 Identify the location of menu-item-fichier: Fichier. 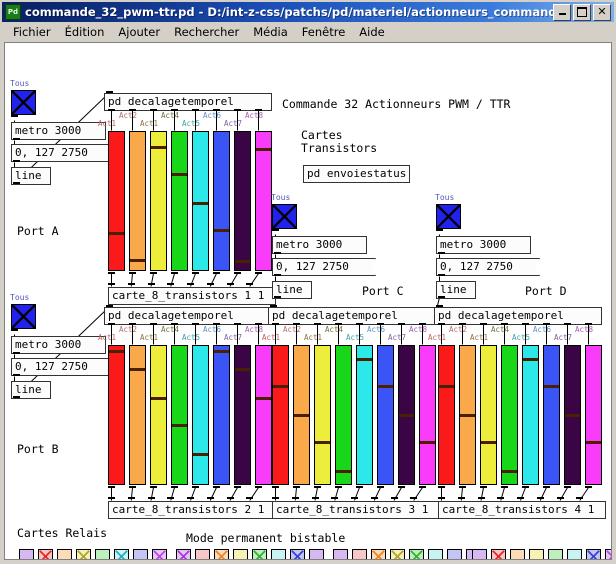
(32, 32).